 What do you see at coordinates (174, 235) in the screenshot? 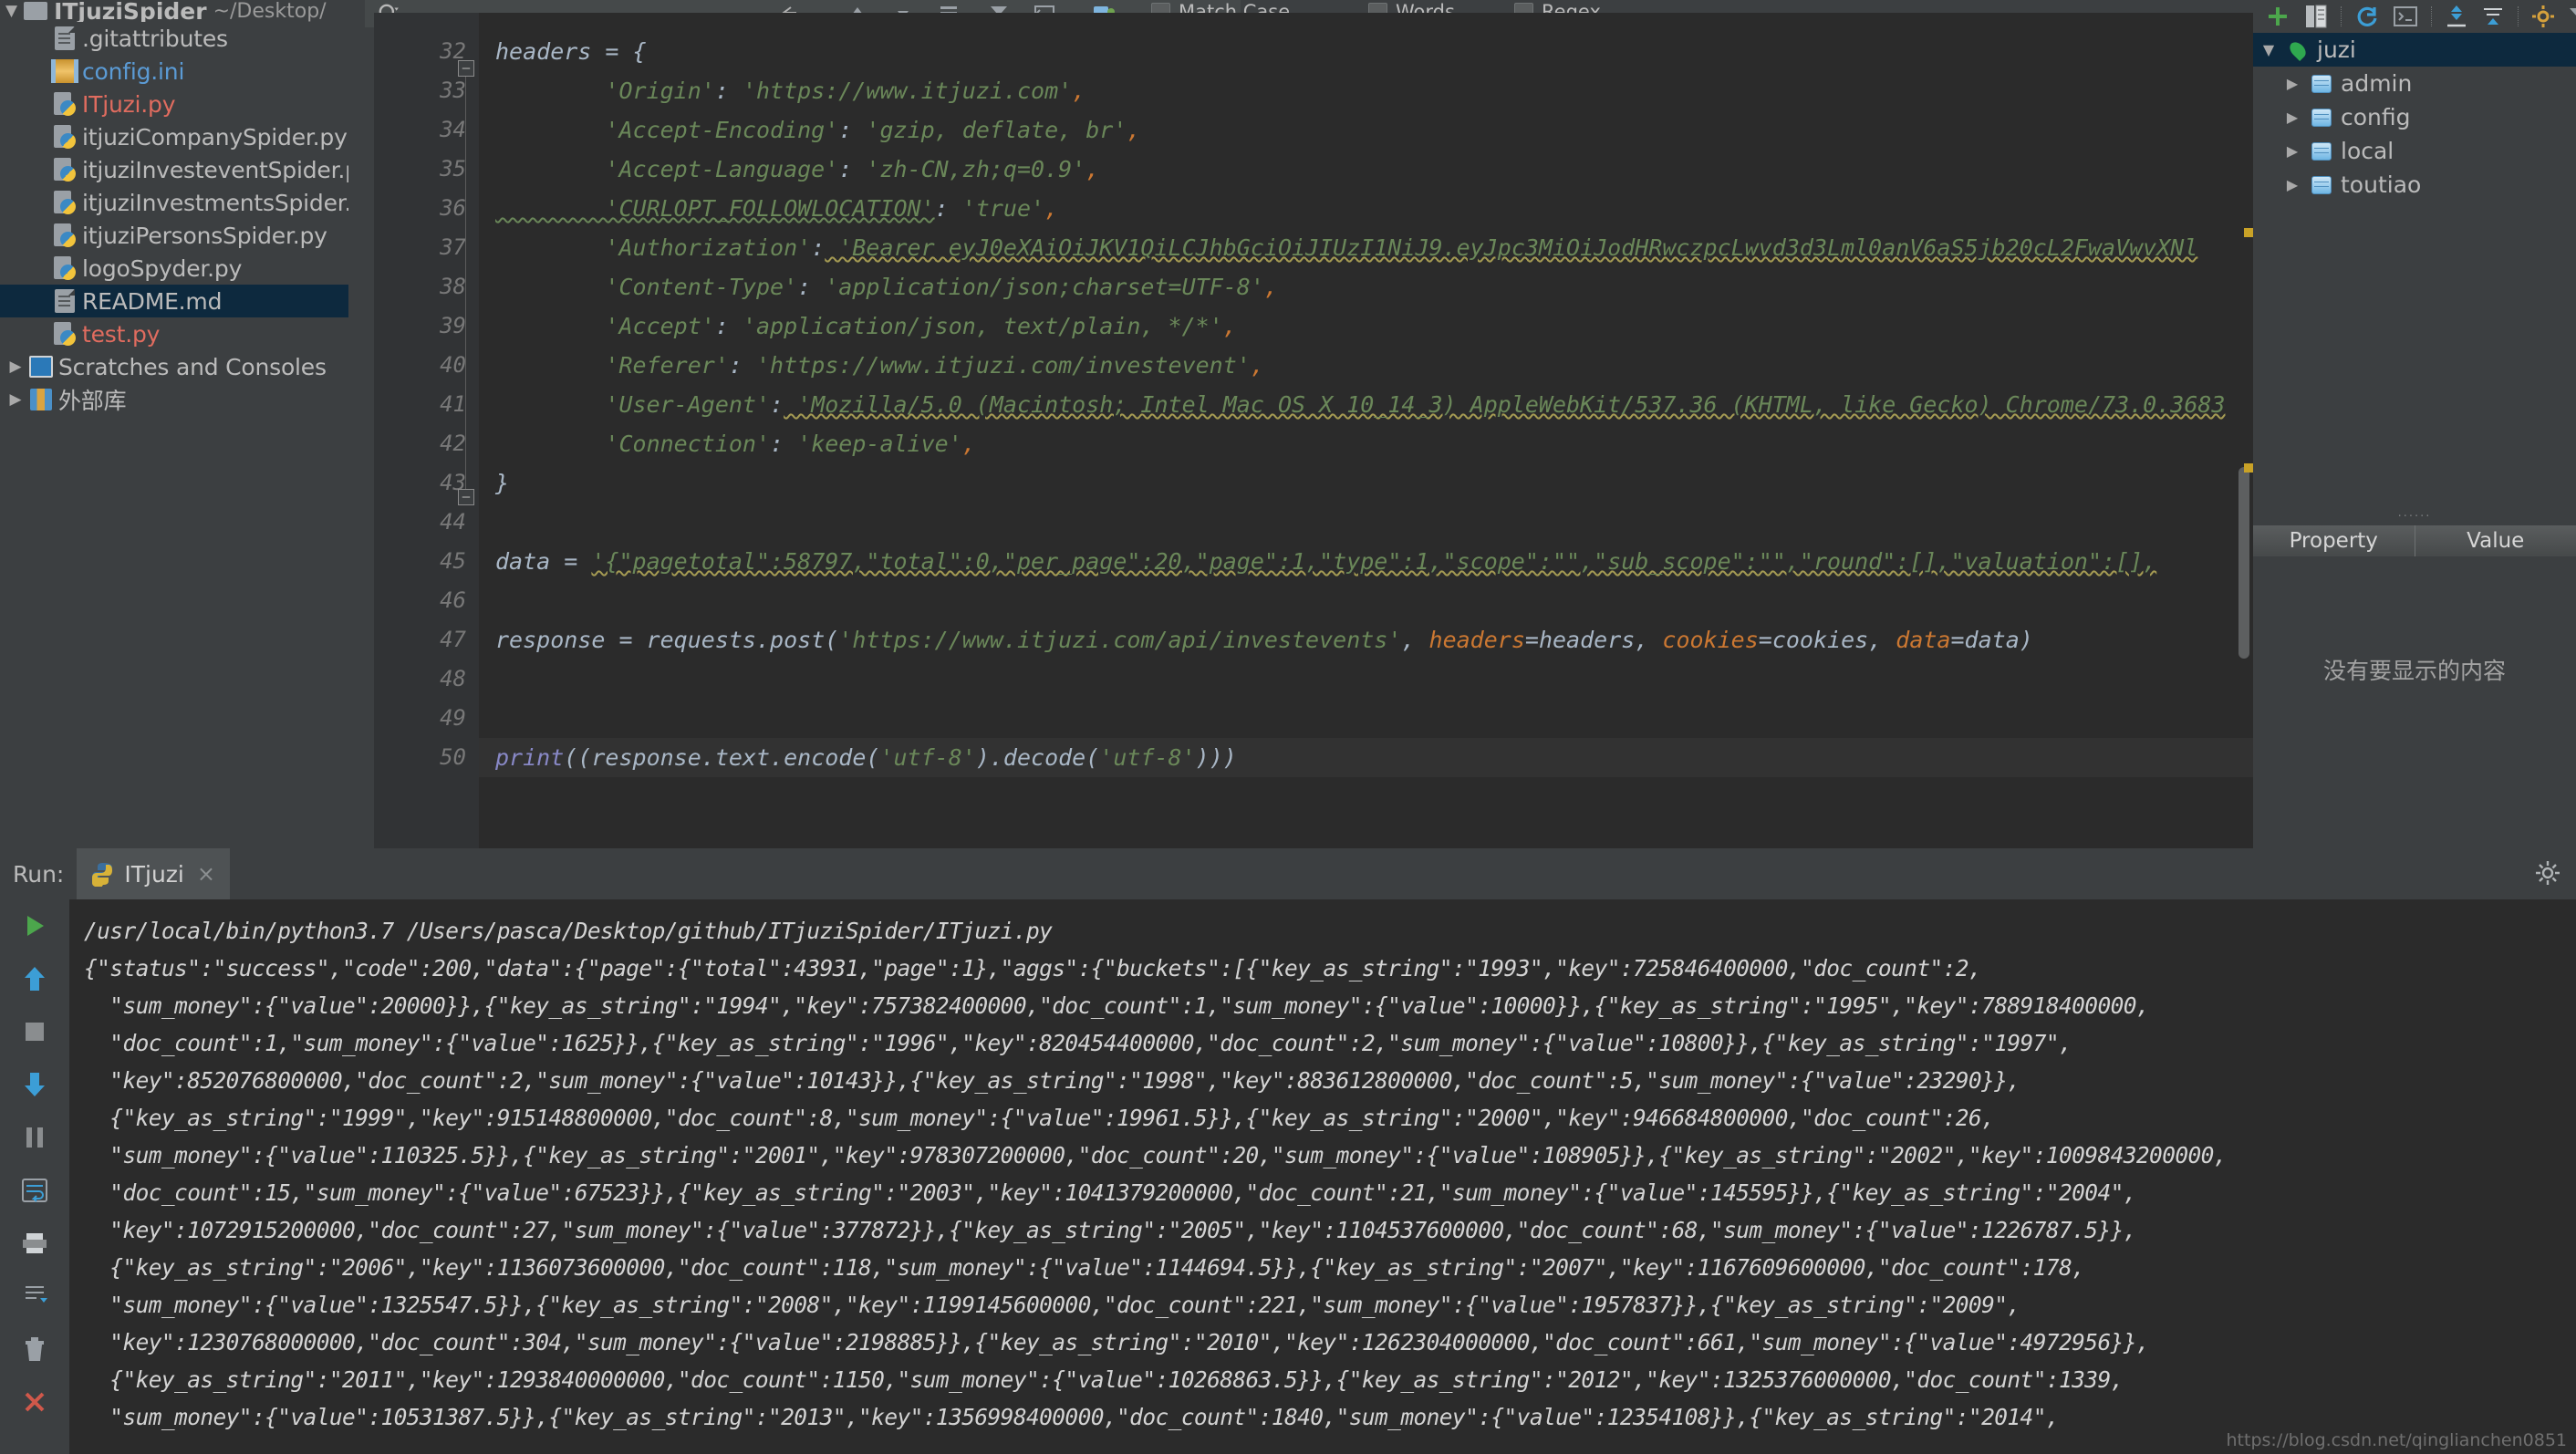
I see `tree-item-itjuzipersonsspider-py: itjuziPersonsSpider.py` at bounding box center [174, 235].